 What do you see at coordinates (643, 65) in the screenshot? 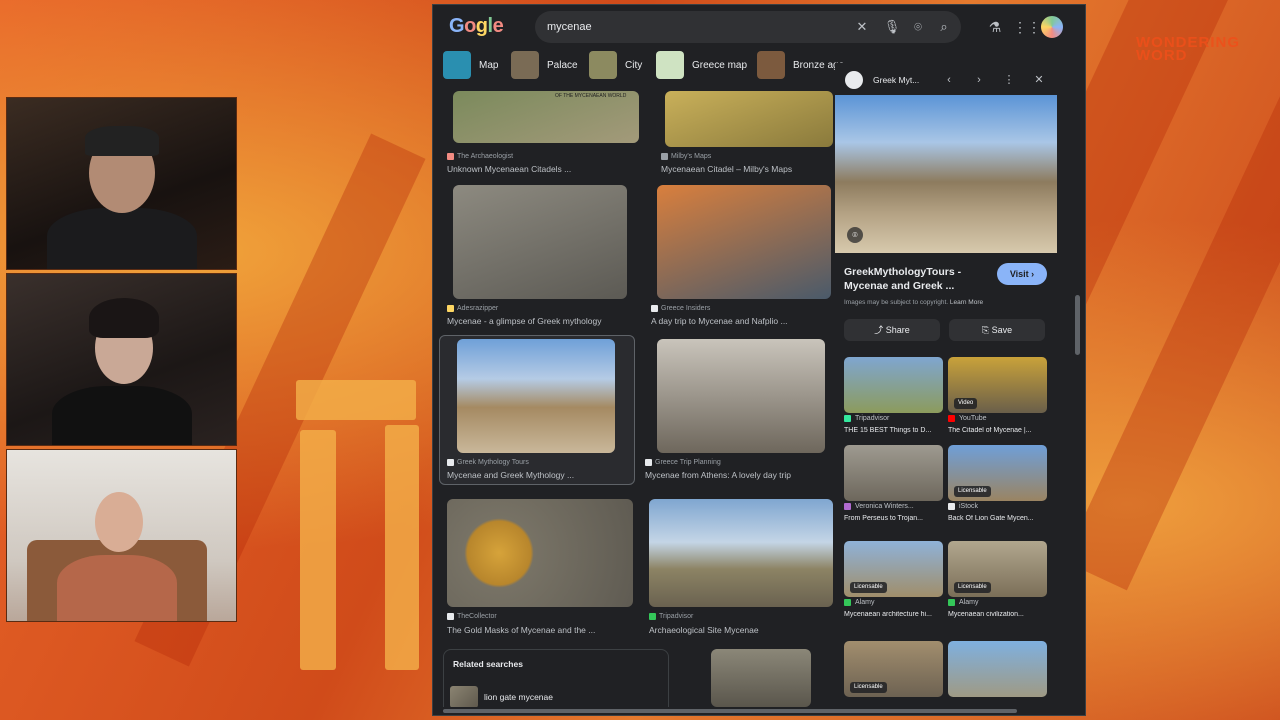
I see `filter-chips: Map Palace City Greece map Bronze age` at bounding box center [643, 65].